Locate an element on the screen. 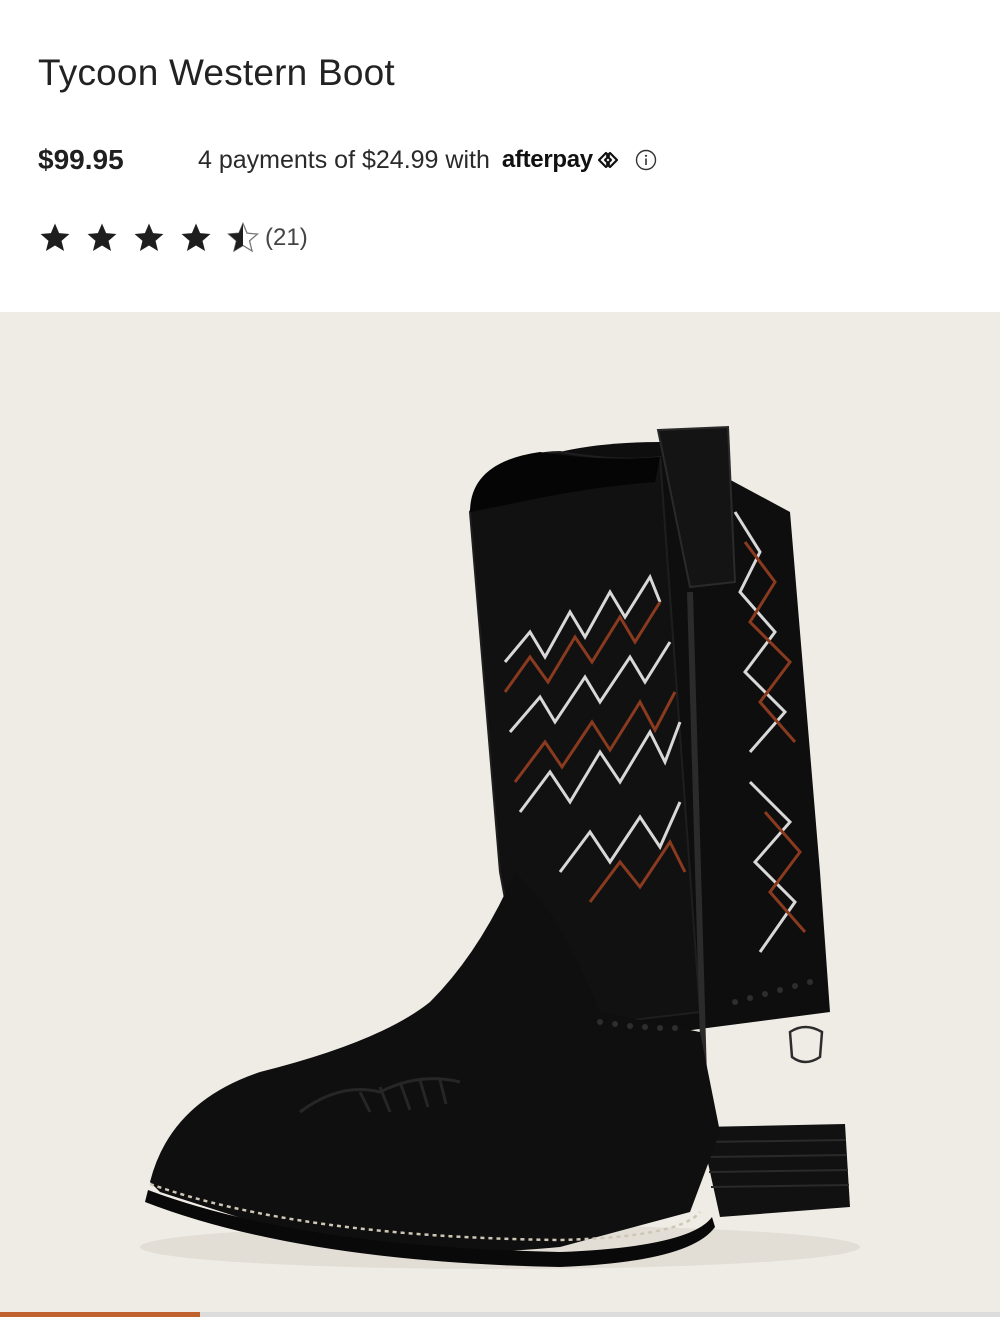  afterpay-logo: afterpay is located at coordinates (561, 160).